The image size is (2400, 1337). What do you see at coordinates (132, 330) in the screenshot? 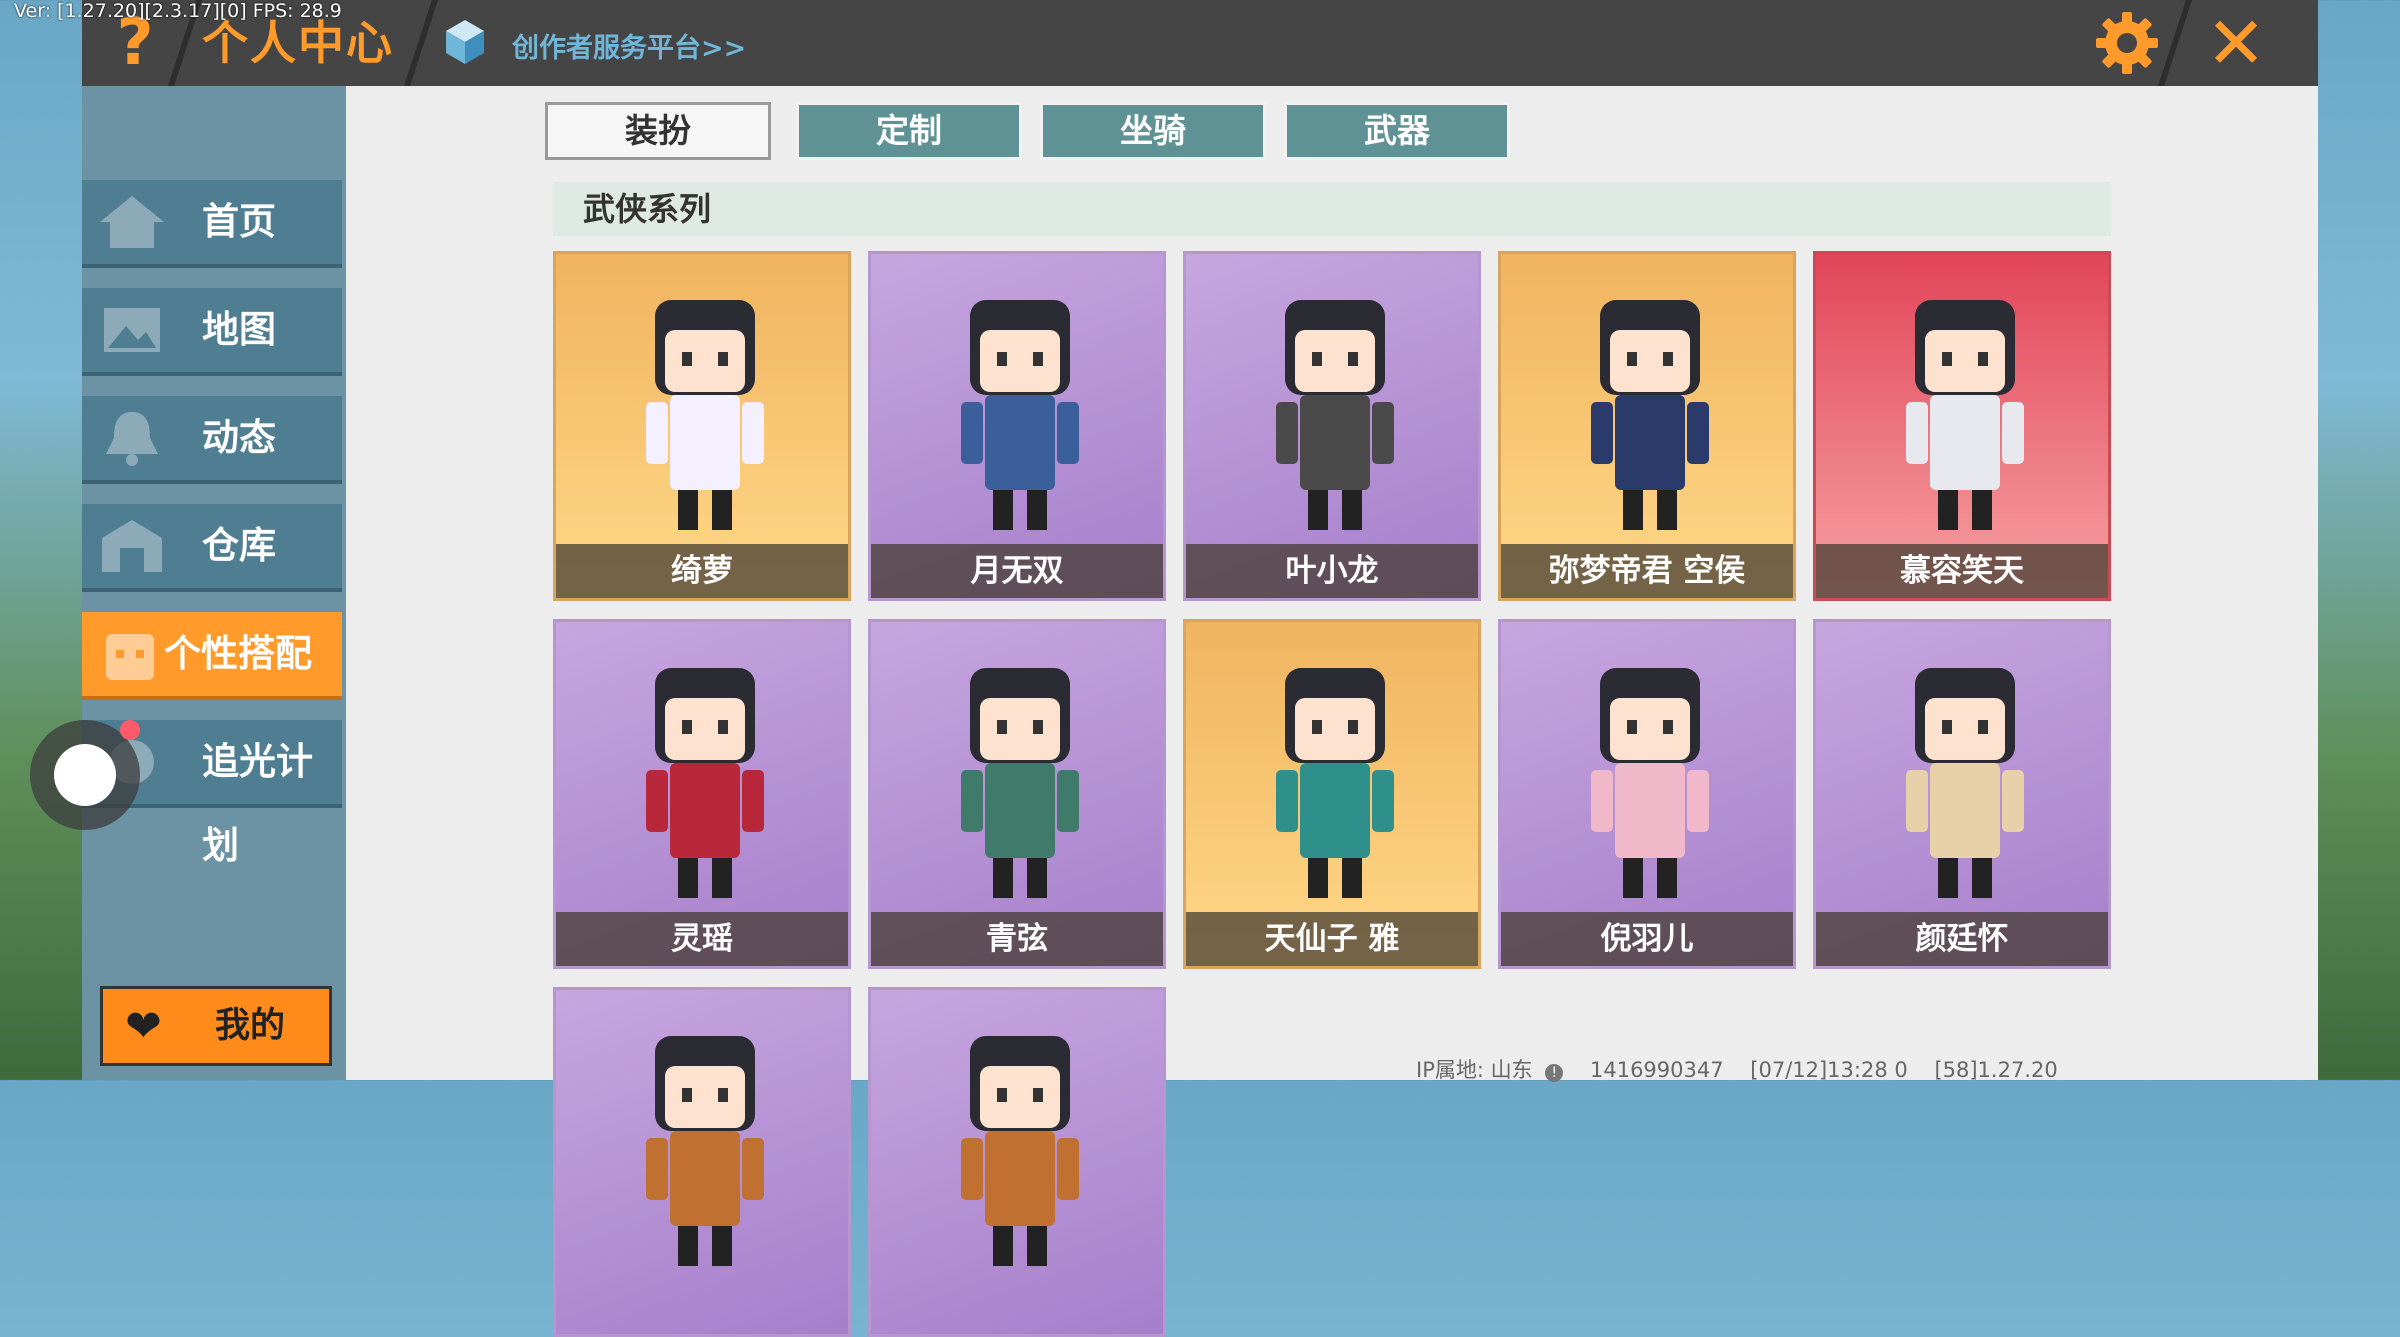
I see `map-icon` at bounding box center [132, 330].